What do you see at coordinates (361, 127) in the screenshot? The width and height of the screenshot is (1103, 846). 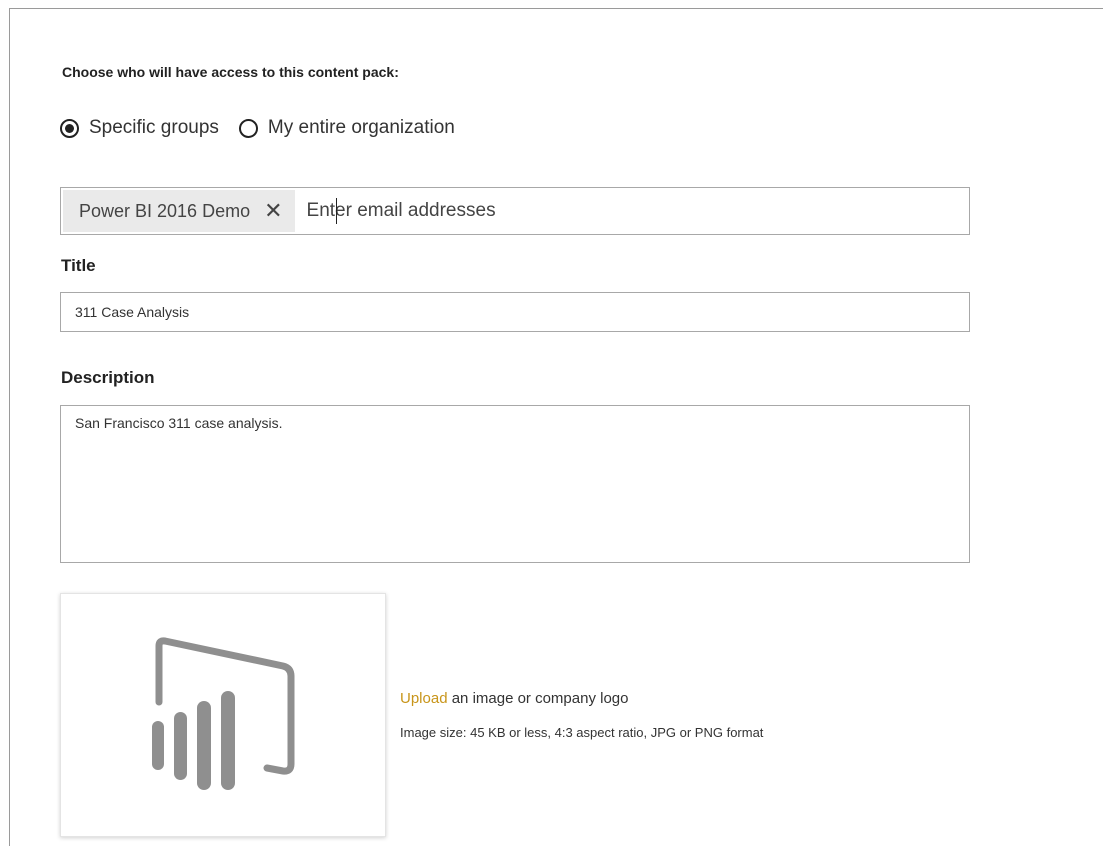 I see `radio-label: My entire organization` at bounding box center [361, 127].